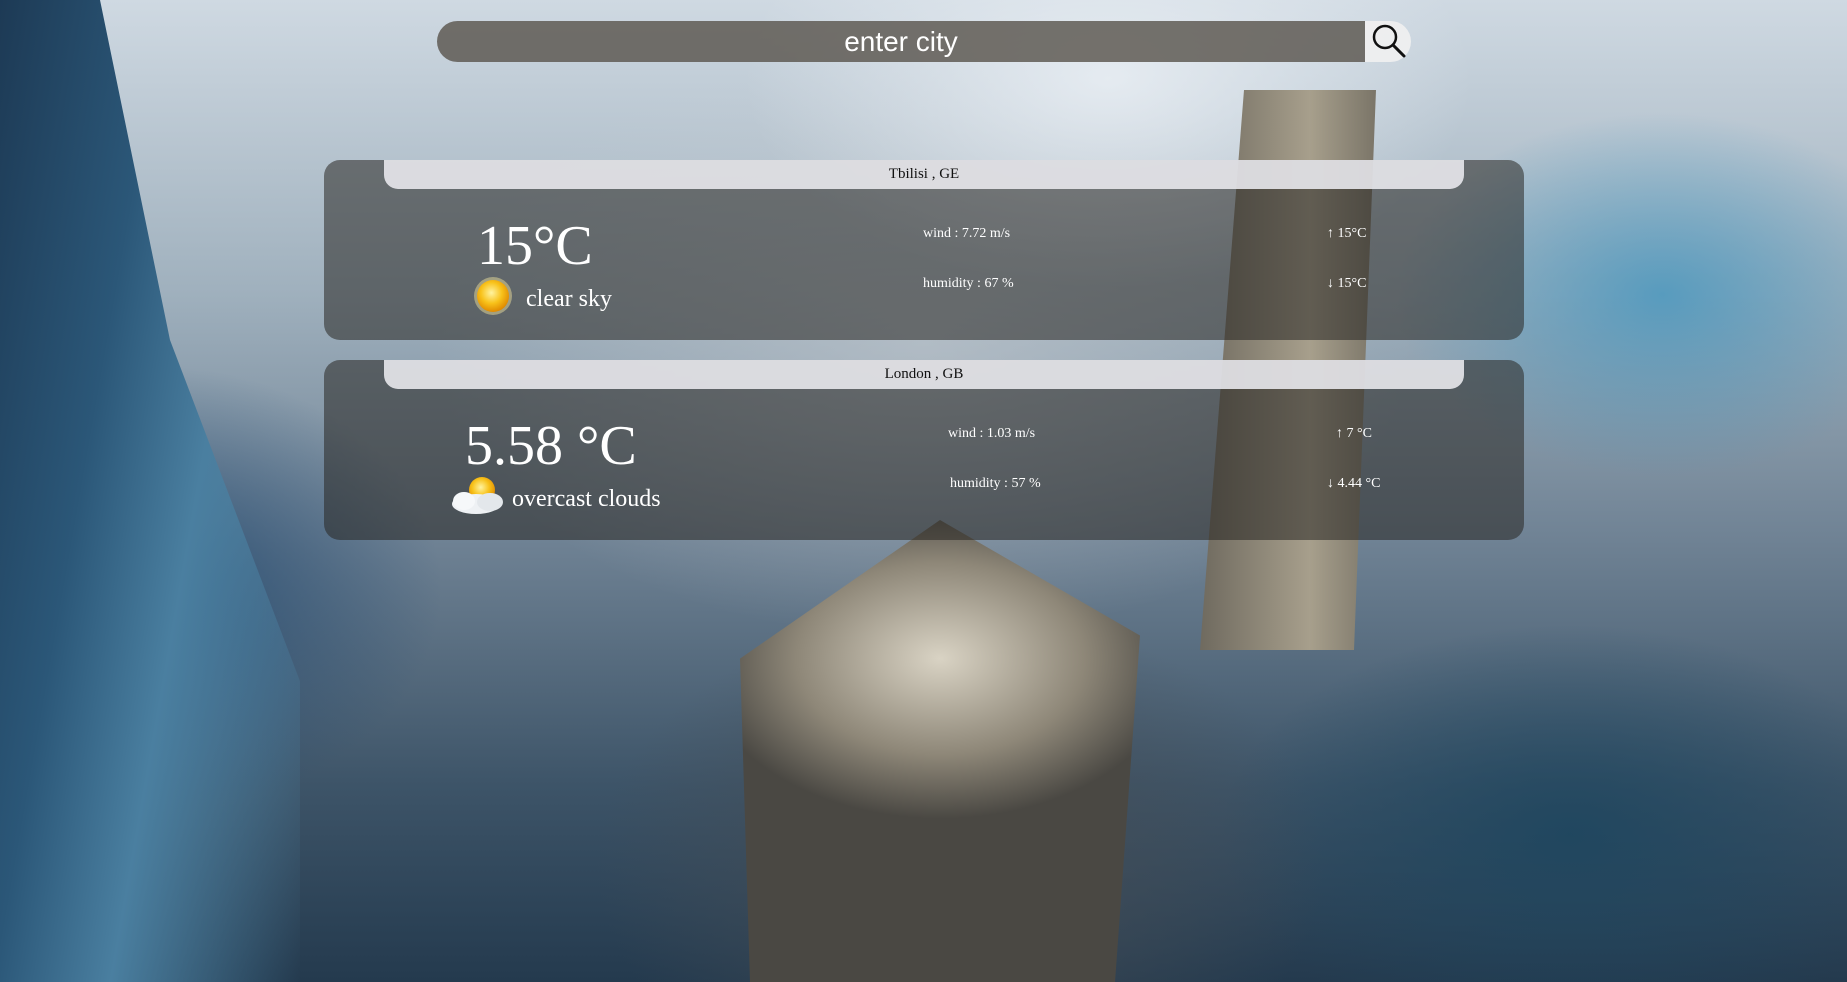  What do you see at coordinates (995, 483) in the screenshot?
I see `card-humidity: humidity : 57 %` at bounding box center [995, 483].